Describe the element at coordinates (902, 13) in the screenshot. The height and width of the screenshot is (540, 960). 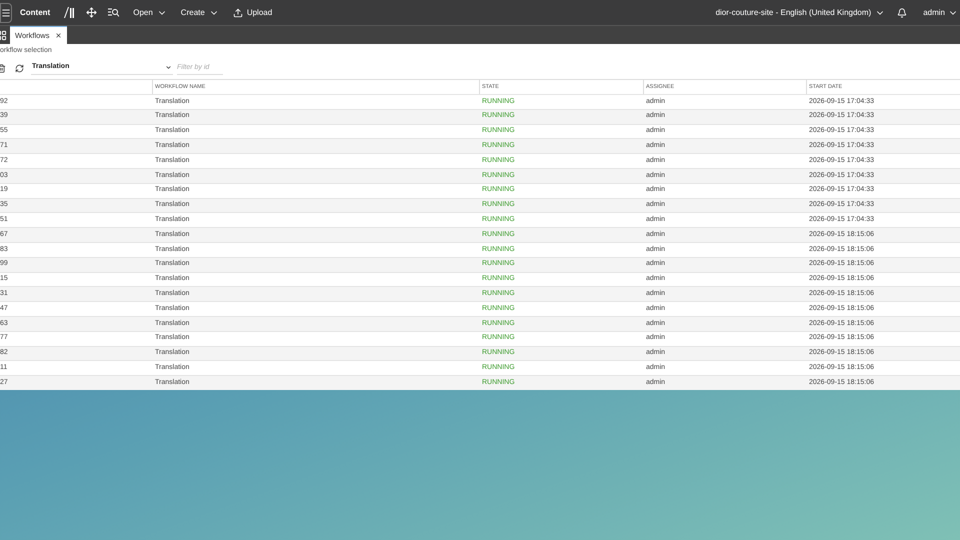
I see `notification-icon` at that location.